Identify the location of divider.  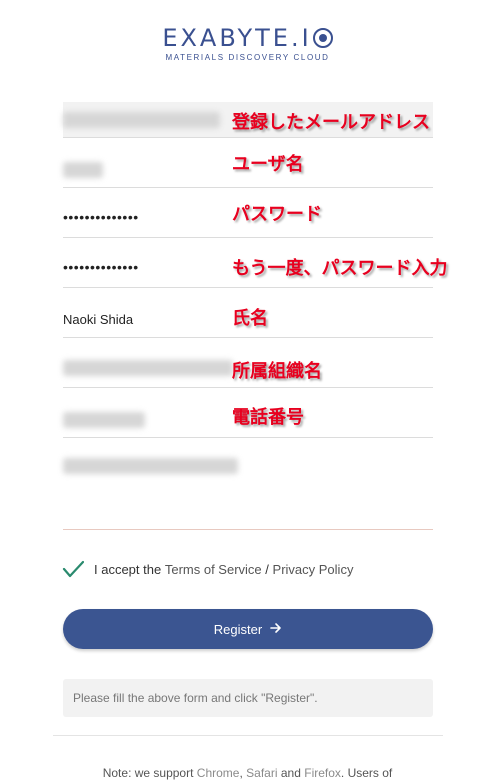
(248, 735).